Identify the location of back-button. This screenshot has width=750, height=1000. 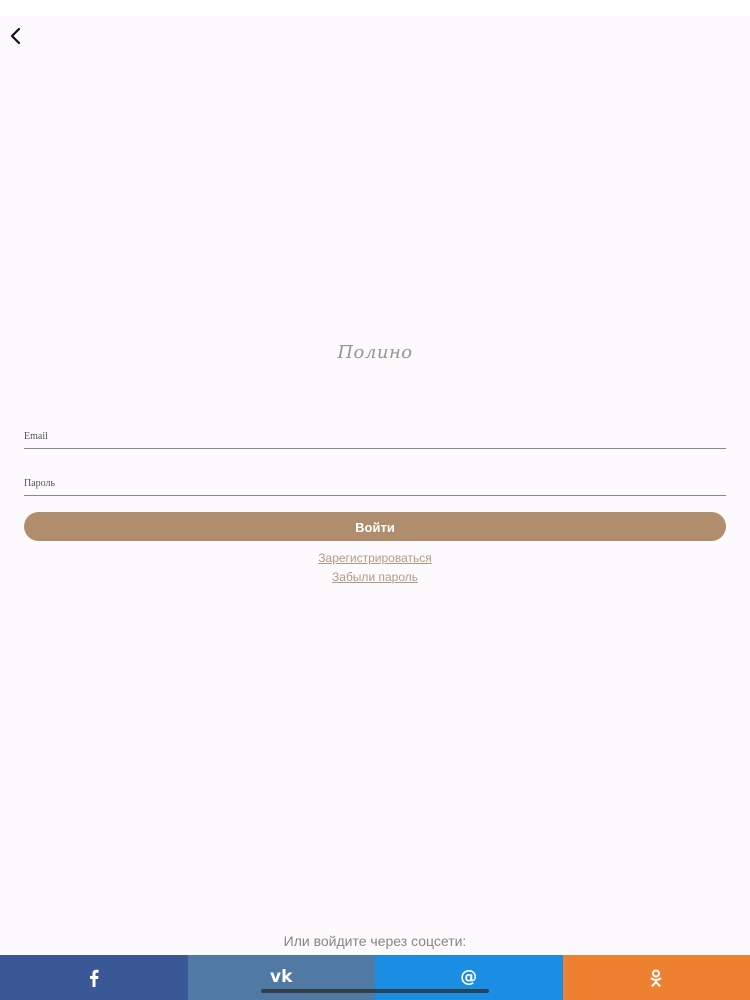
(16, 36).